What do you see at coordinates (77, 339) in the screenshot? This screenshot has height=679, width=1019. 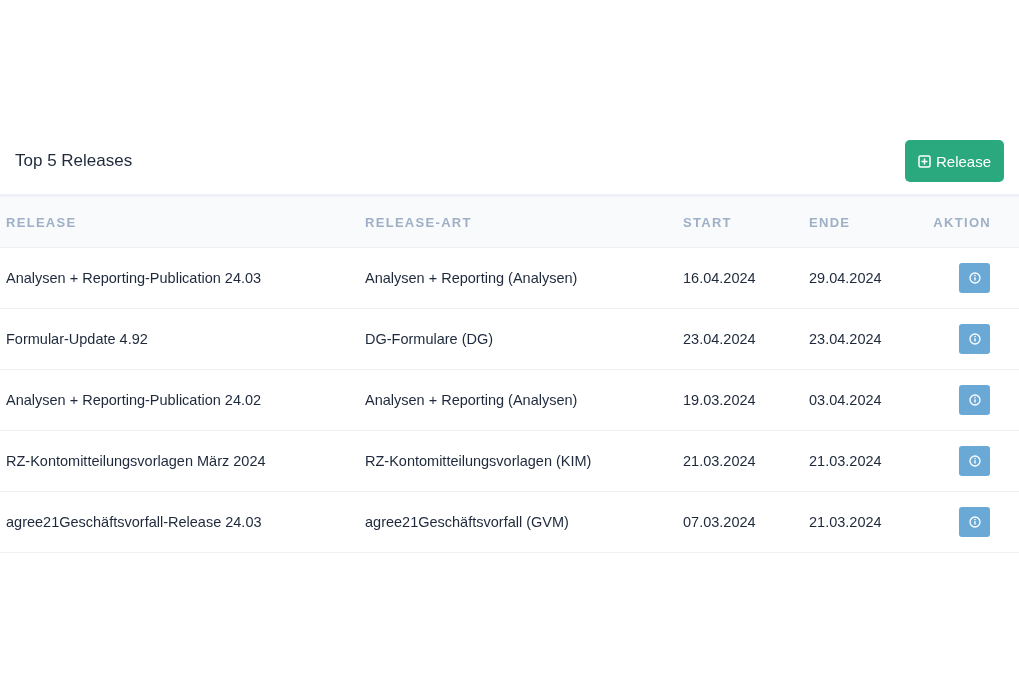 I see `table-cell-text: Formular-Update 4.92` at bounding box center [77, 339].